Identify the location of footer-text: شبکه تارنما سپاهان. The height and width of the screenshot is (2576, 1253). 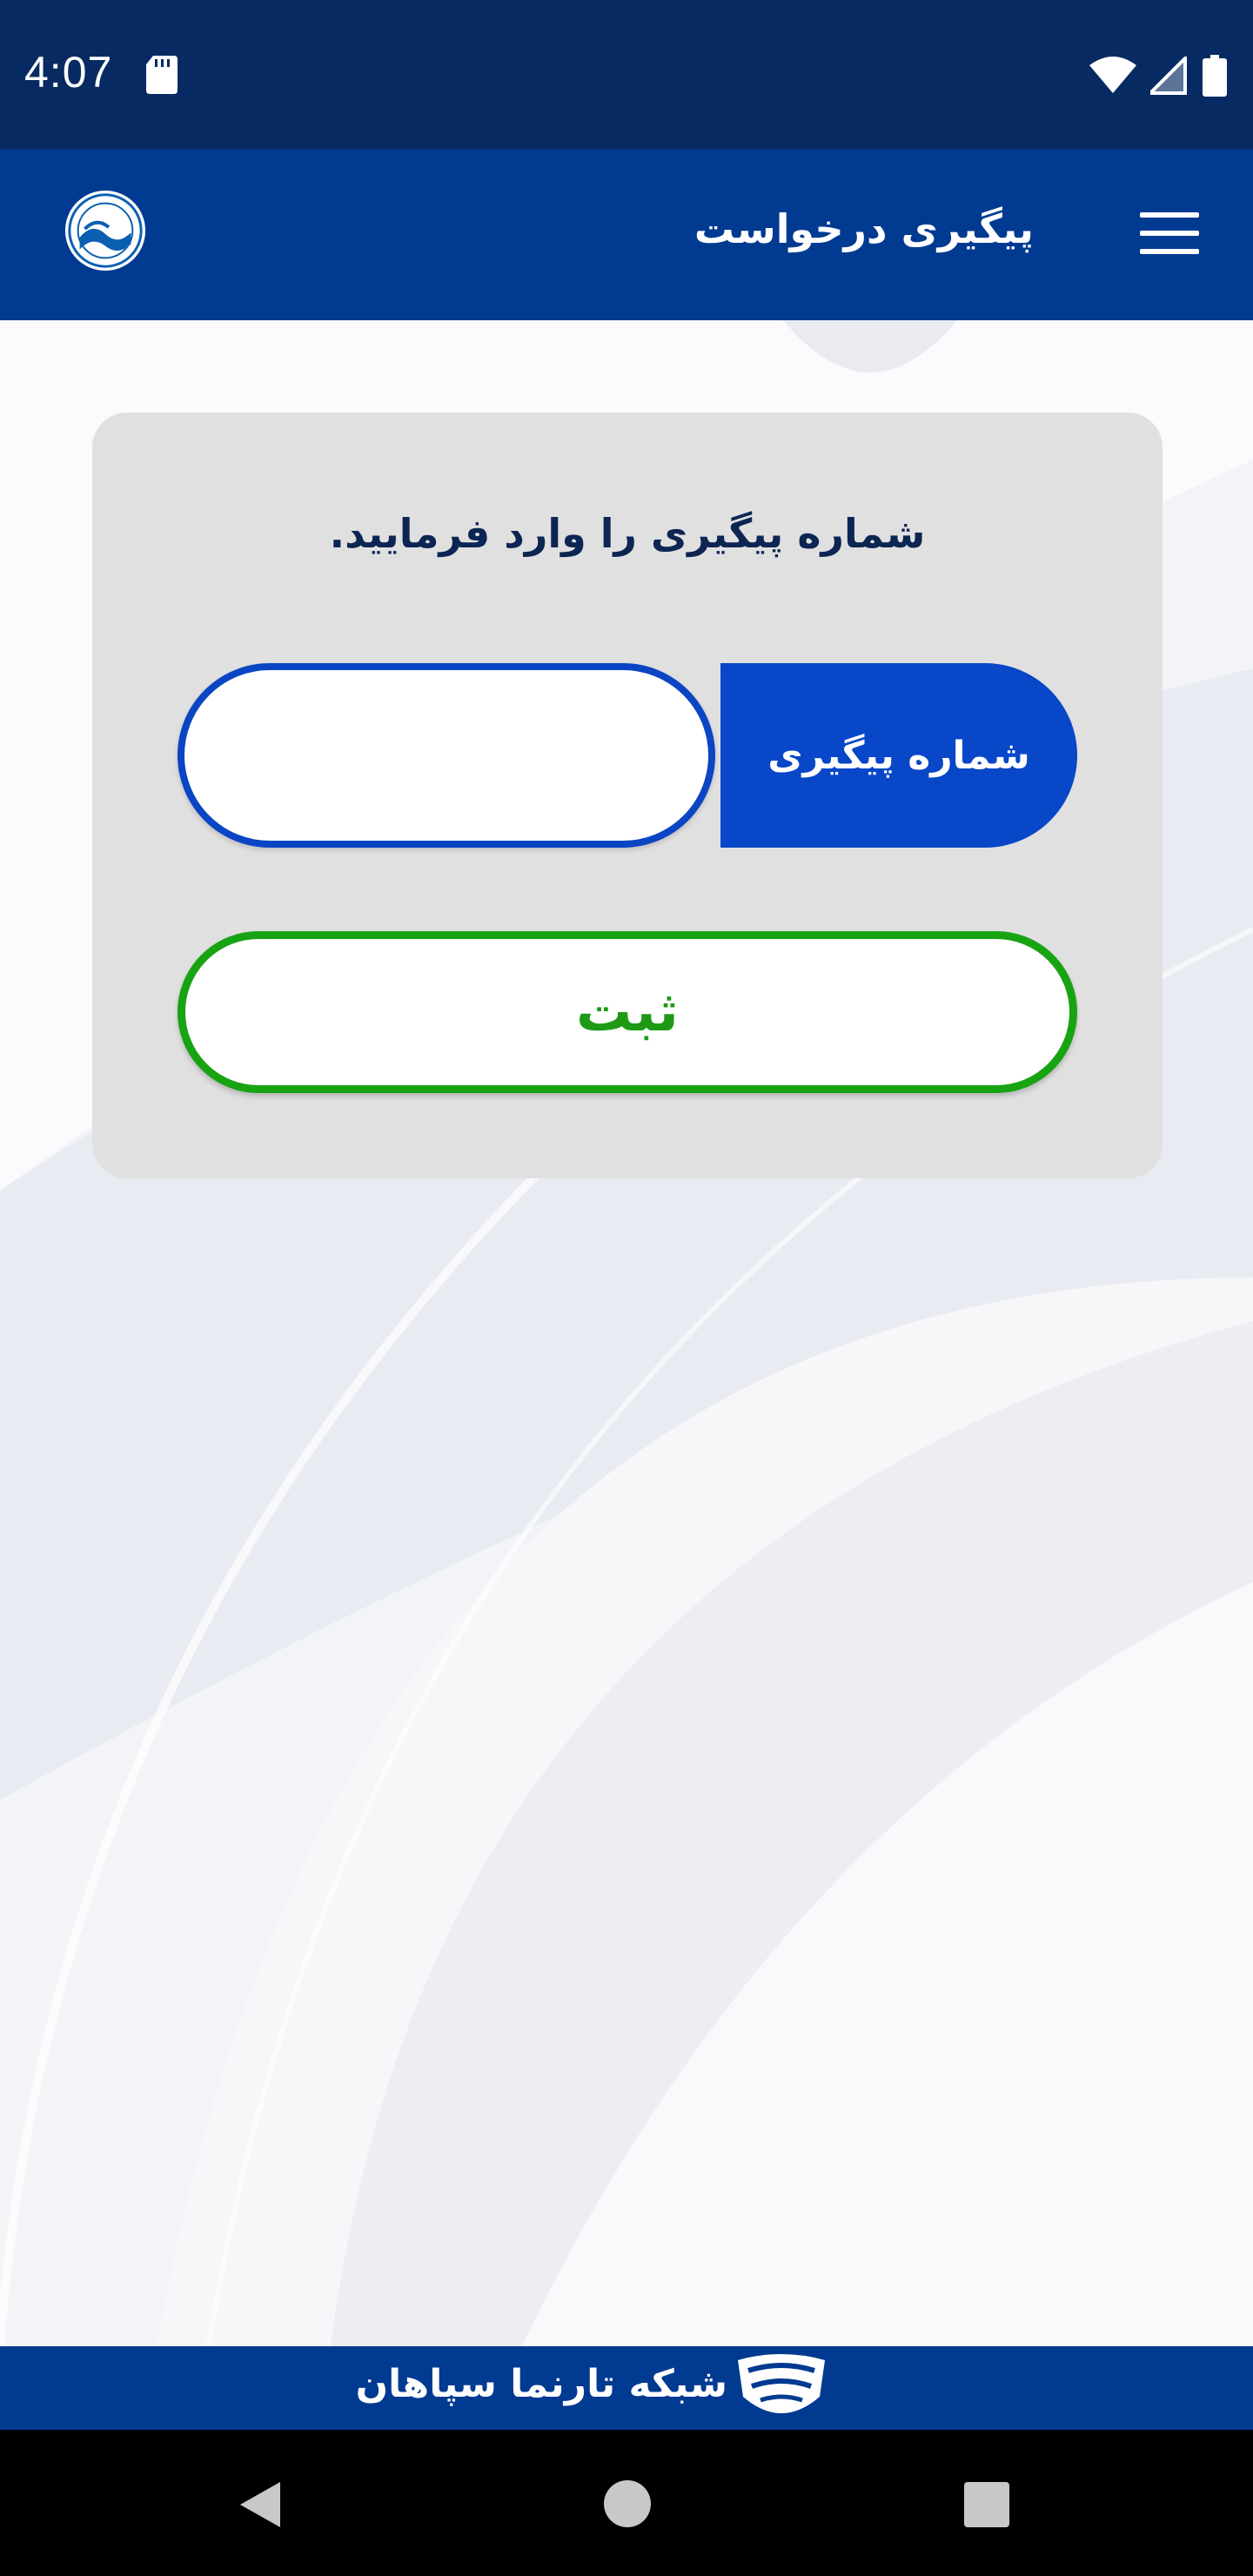
(541, 2384).